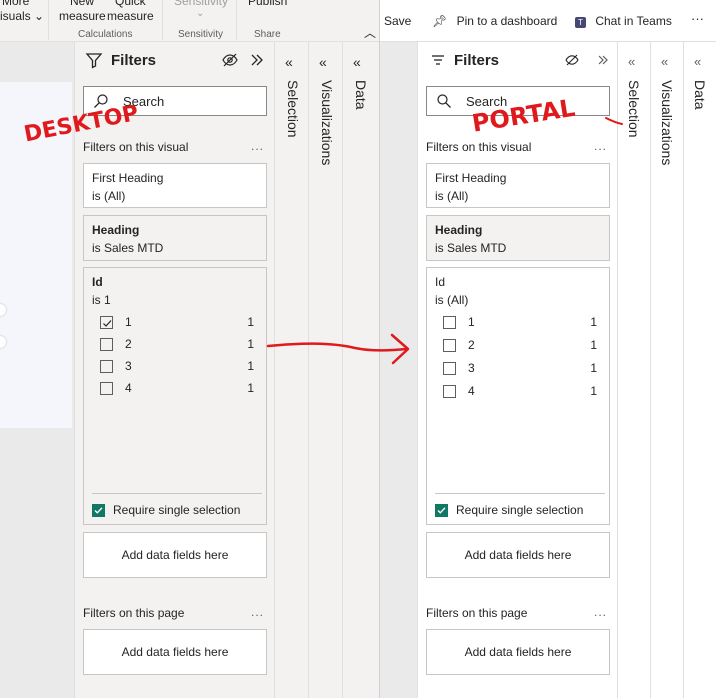 Image resolution: width=716 pixels, height=698 pixels. Describe the element at coordinates (200, 13) in the screenshot. I see `chevron-down-icon: ⌄` at that location.